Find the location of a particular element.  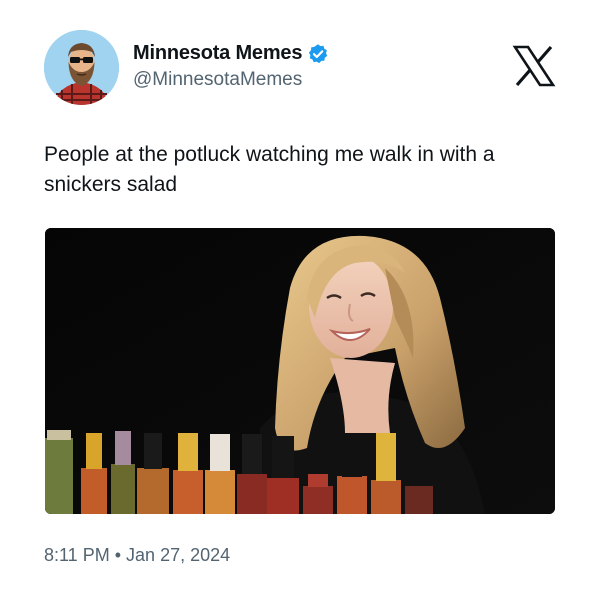

tweet-header: Minnesota Memes @MinnesotaMemes is located at coordinates (300, 70).